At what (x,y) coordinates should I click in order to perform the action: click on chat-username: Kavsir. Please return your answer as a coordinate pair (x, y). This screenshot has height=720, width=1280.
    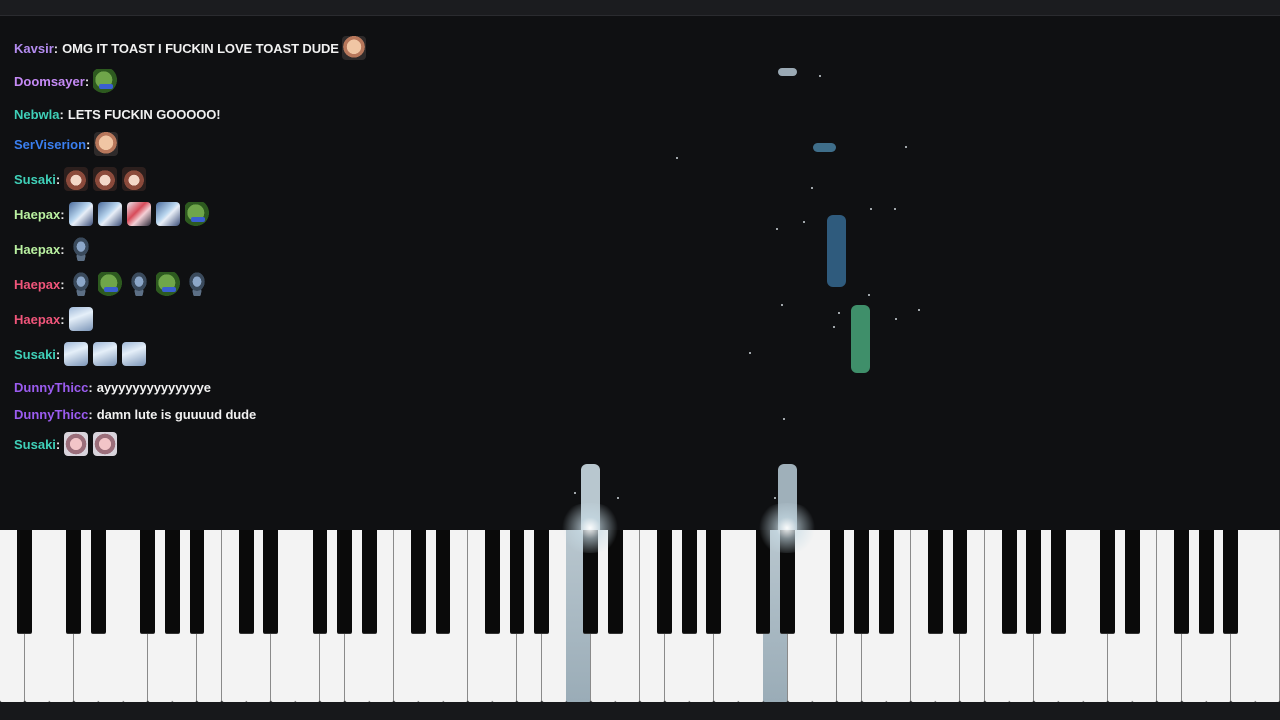
    Looking at the image, I should click on (34, 48).